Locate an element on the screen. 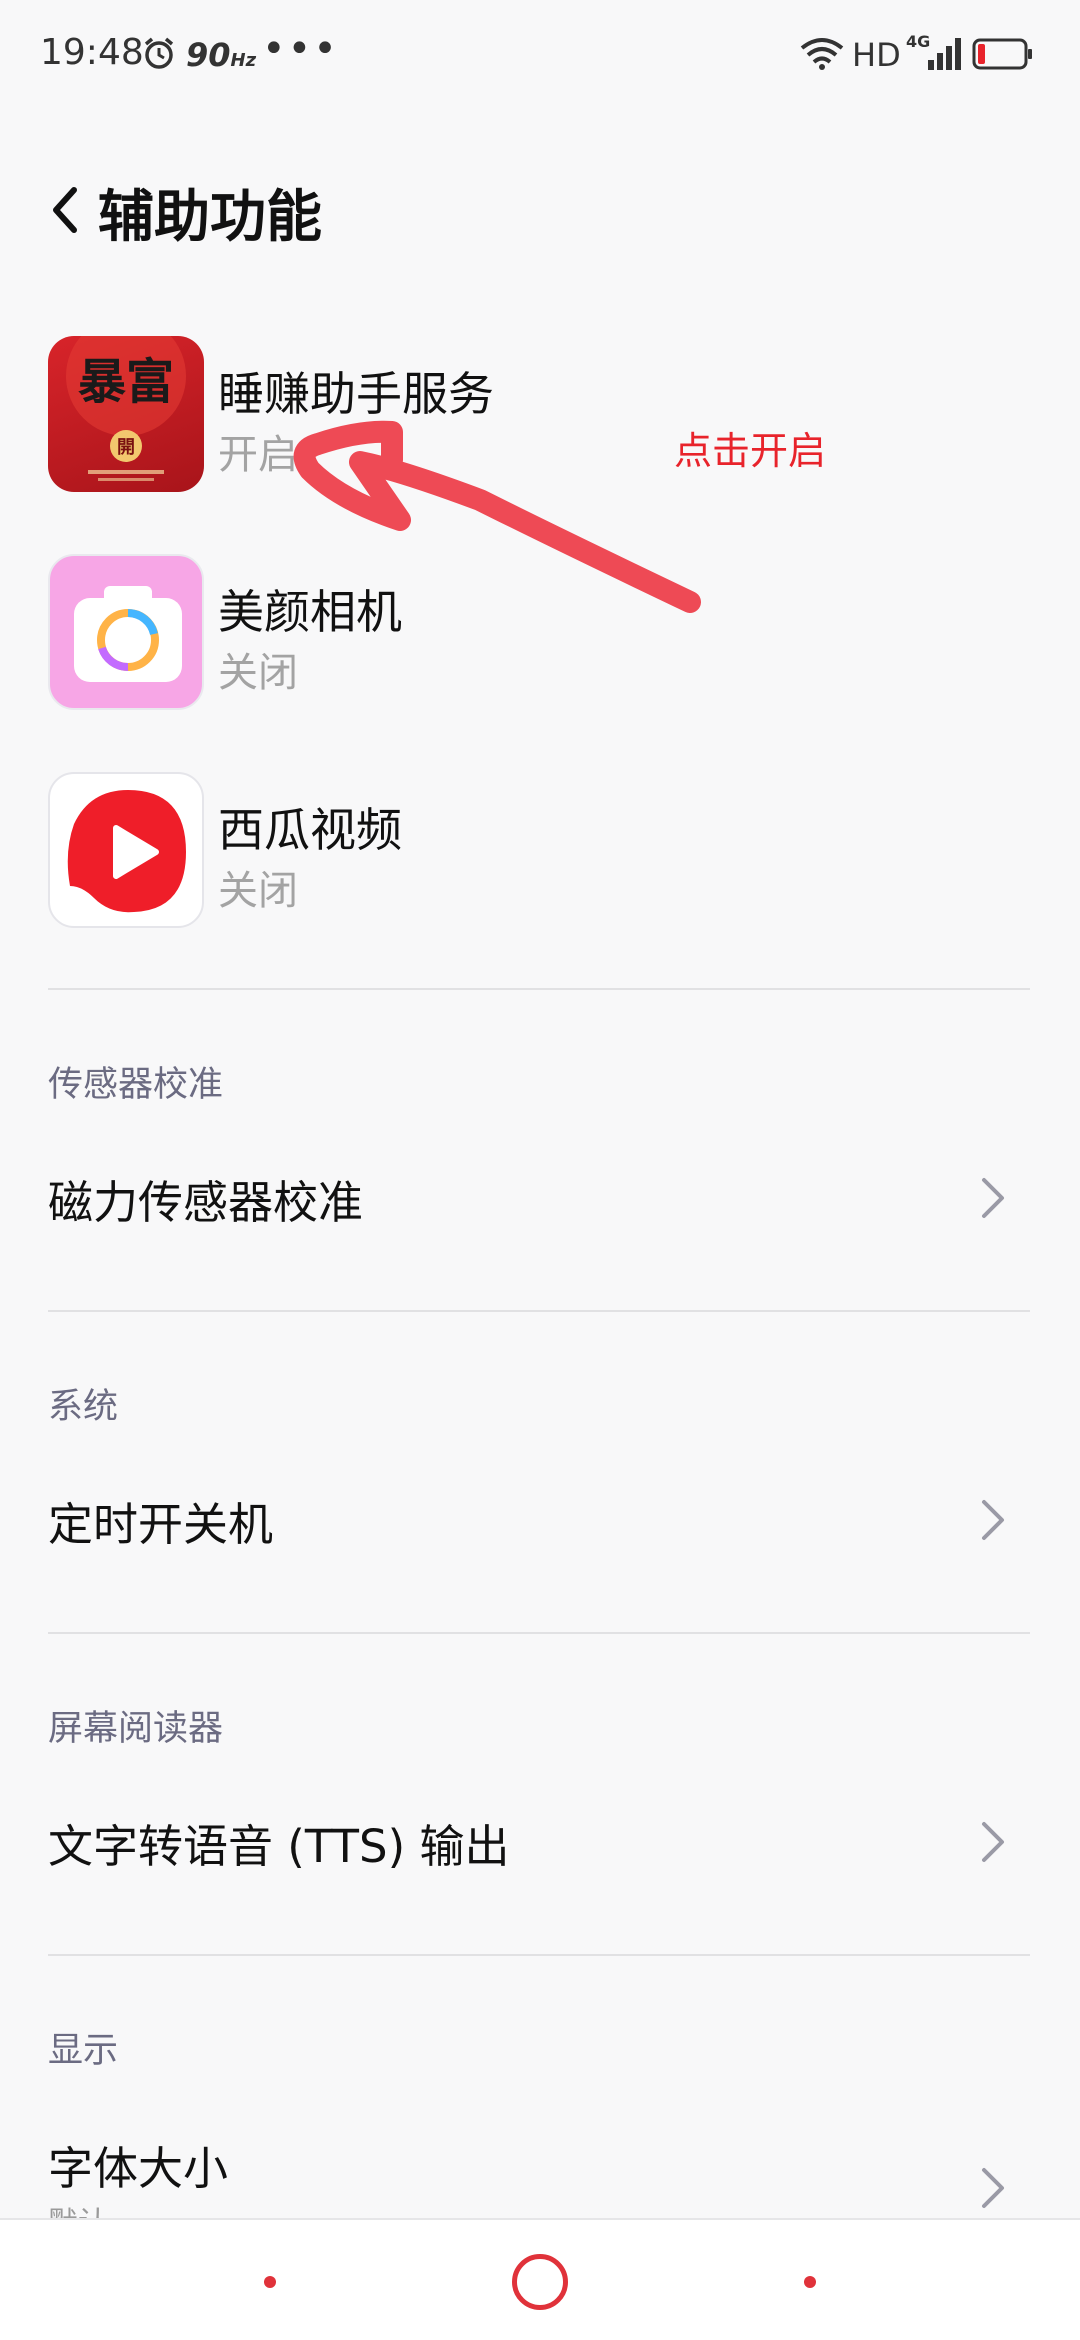  section-label-display: 显示 is located at coordinates (83, 2051).